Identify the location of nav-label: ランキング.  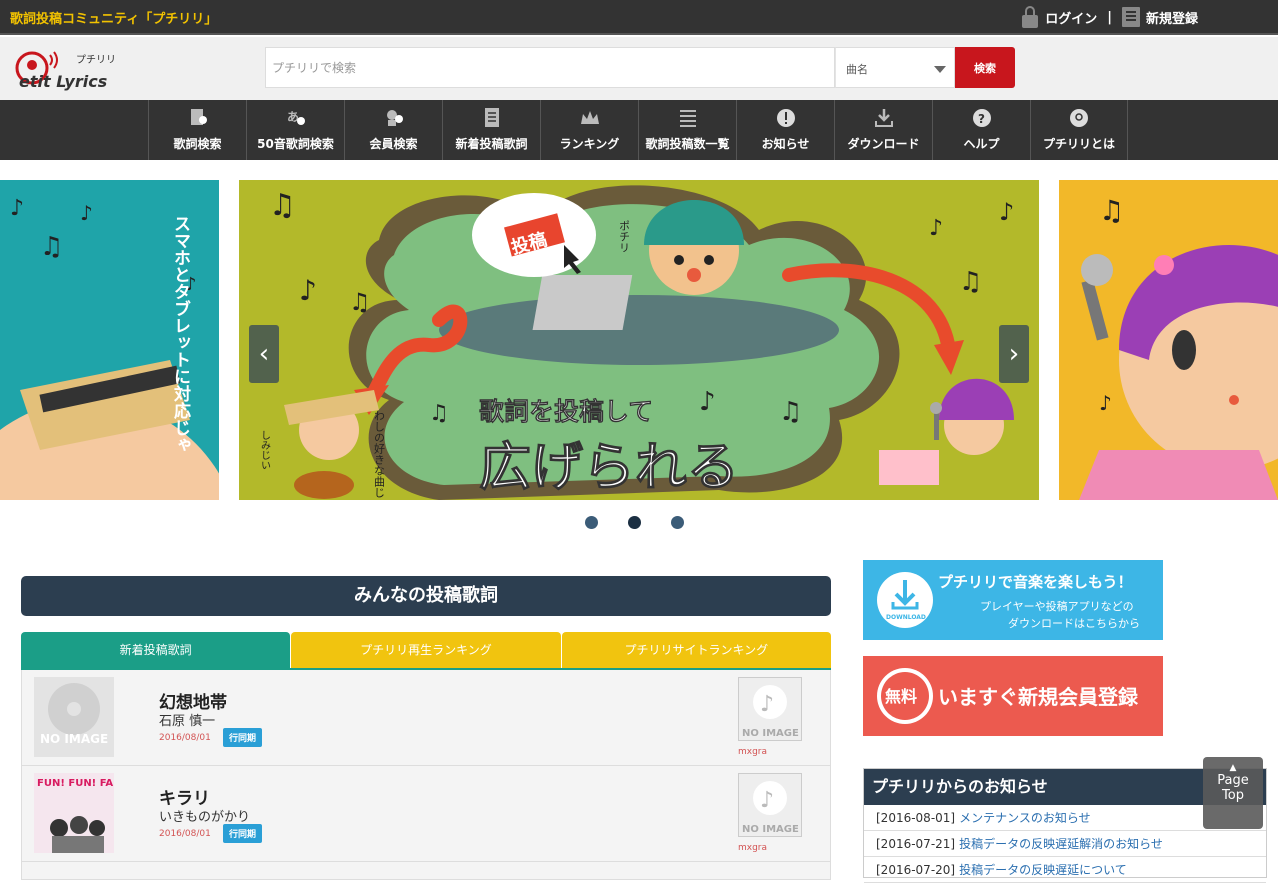
(589, 144).